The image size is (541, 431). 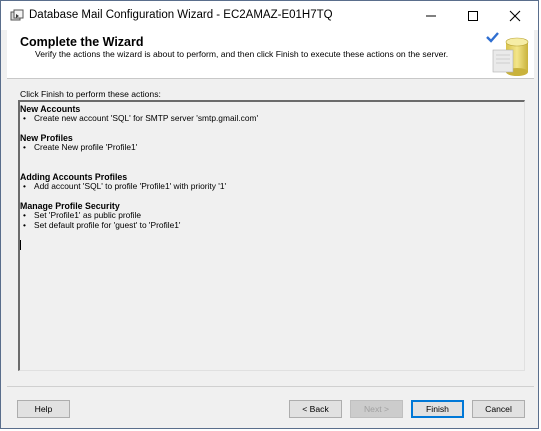 What do you see at coordinates (90, 94) in the screenshot?
I see `instruction-label: Click Finish to perform these actions:` at bounding box center [90, 94].